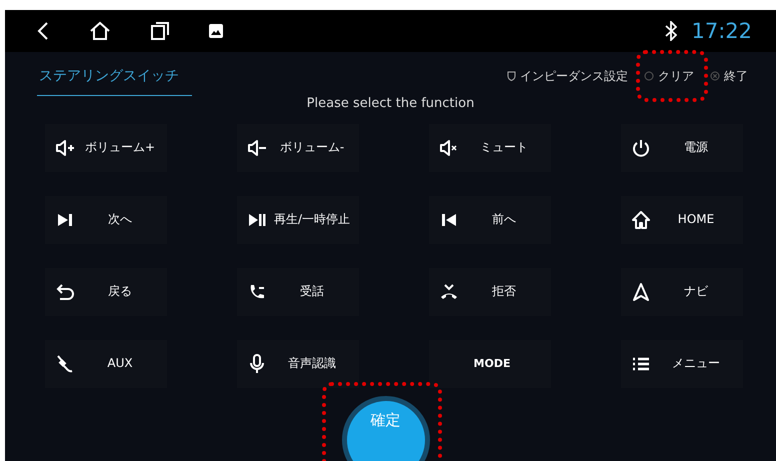 The height and width of the screenshot is (461, 776). Describe the element at coordinates (106, 364) in the screenshot. I see `function-button: AUX` at that location.